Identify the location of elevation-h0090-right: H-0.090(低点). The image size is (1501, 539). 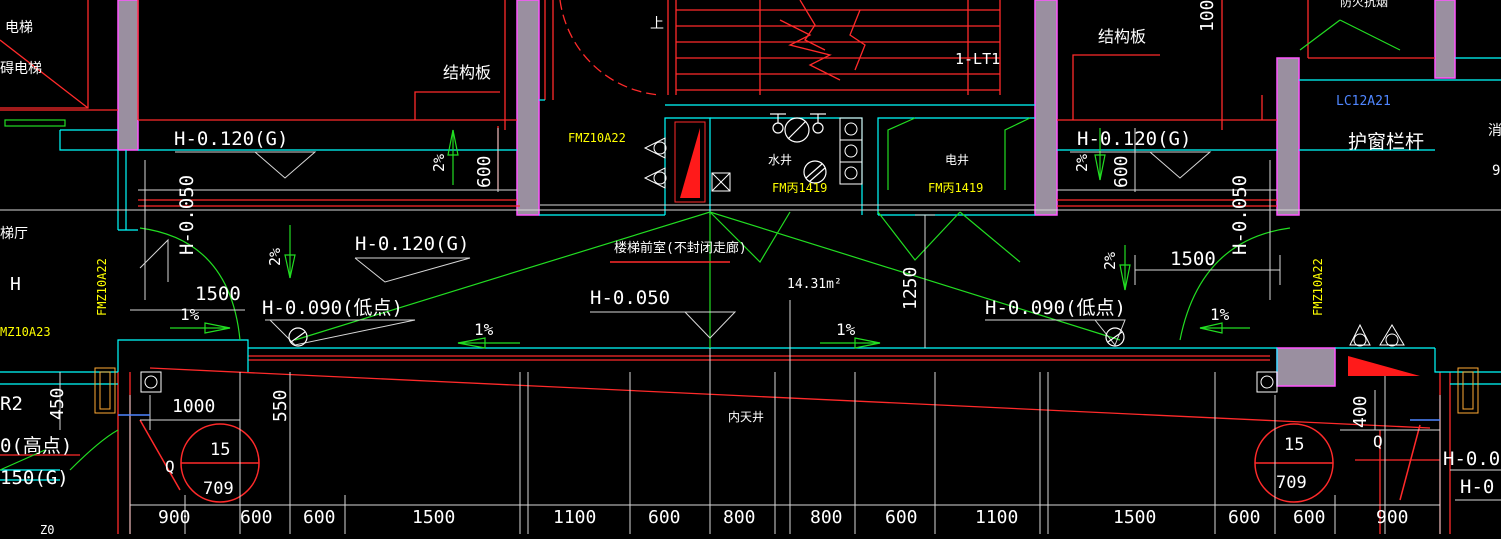
(1055, 308).